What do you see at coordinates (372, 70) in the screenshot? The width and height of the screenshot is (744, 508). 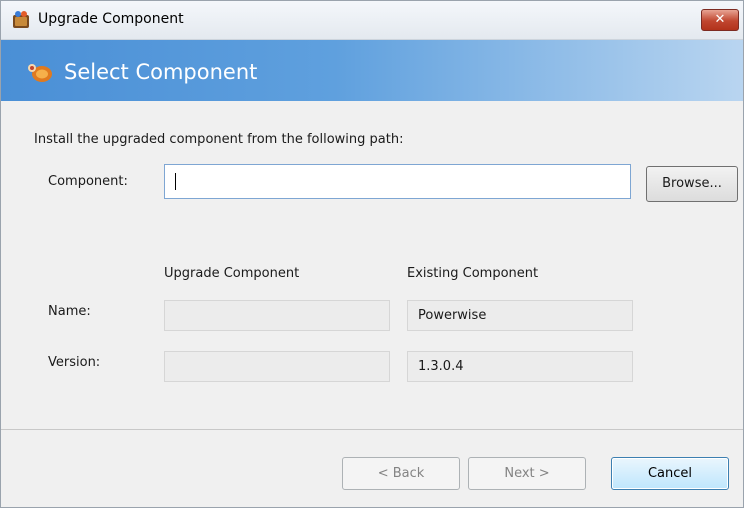 I see `wizard-header: Select Component` at bounding box center [372, 70].